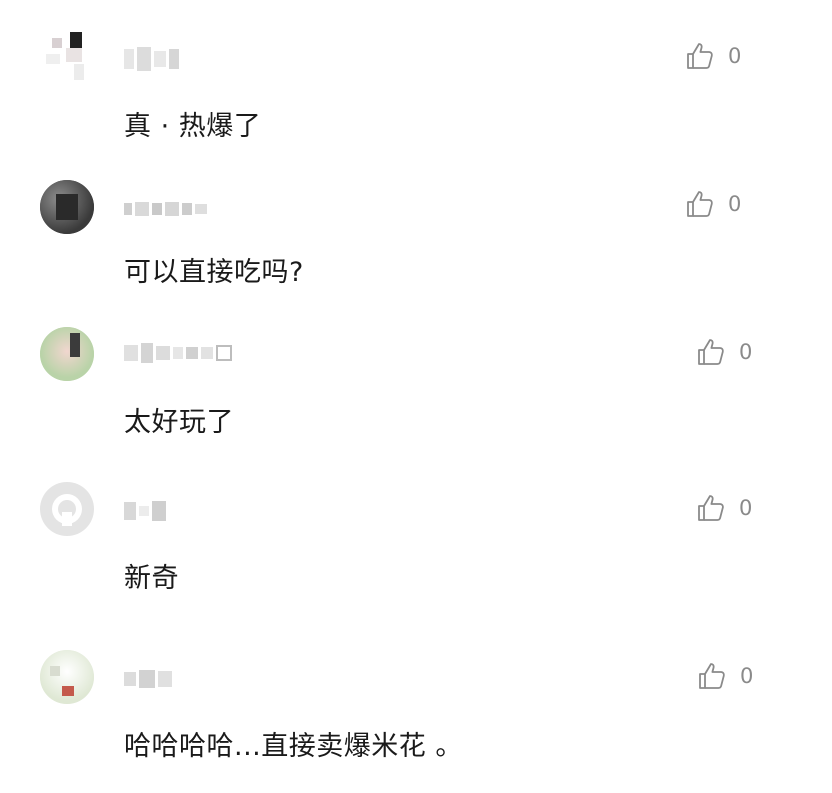 Image resolution: width=832 pixels, height=793 pixels. I want to click on comment-text: 哈哈哈哈...直接卖爆米花 。, so click(293, 746).